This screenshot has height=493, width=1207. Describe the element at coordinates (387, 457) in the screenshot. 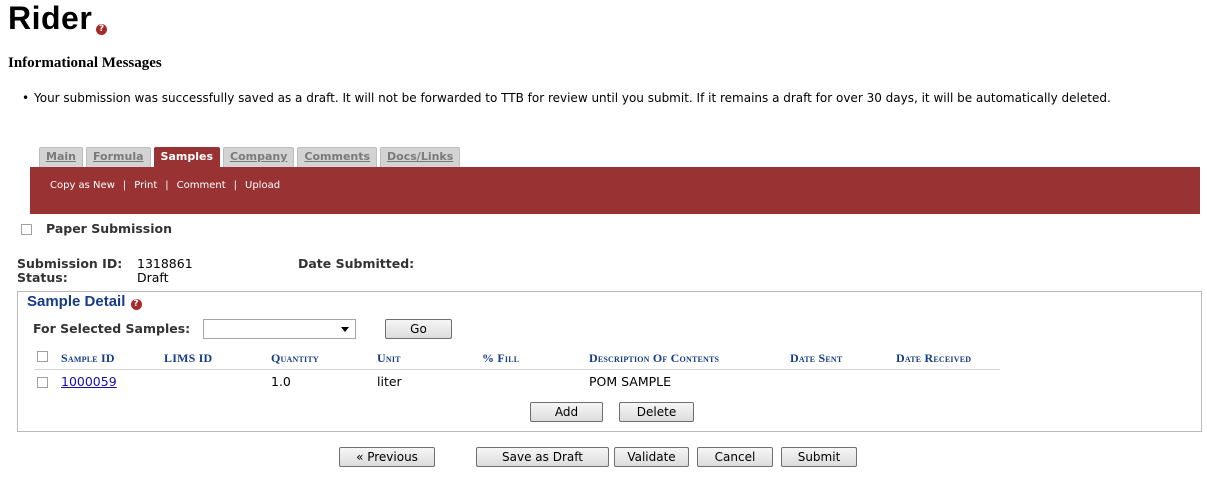

I see `previous-button: « Previous` at that location.